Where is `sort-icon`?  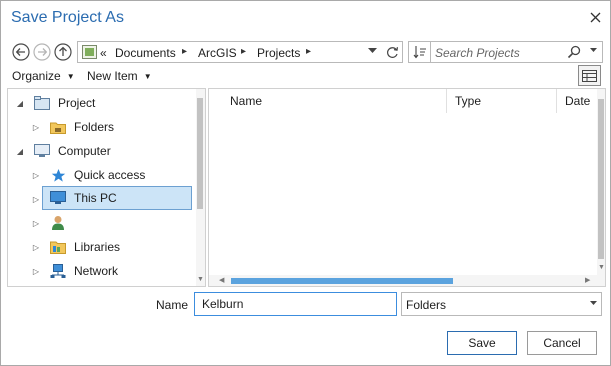
sort-icon is located at coordinates (419, 52).